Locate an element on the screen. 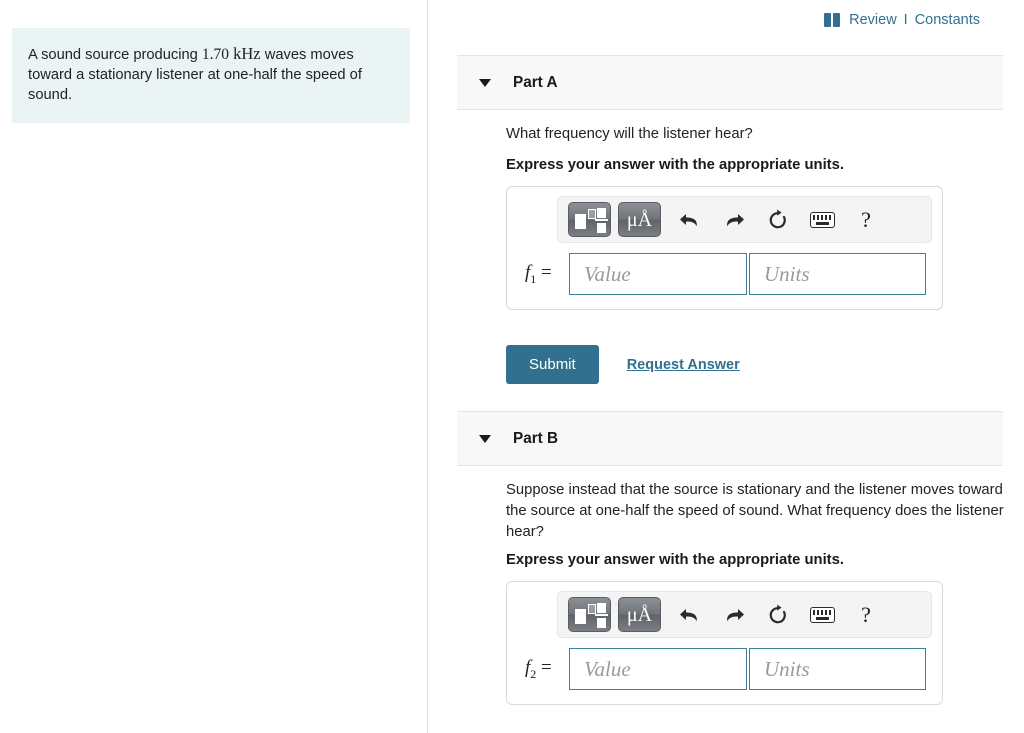 The height and width of the screenshot is (733, 1024). part-a-variable-label: f1 = is located at coordinates (538, 273).